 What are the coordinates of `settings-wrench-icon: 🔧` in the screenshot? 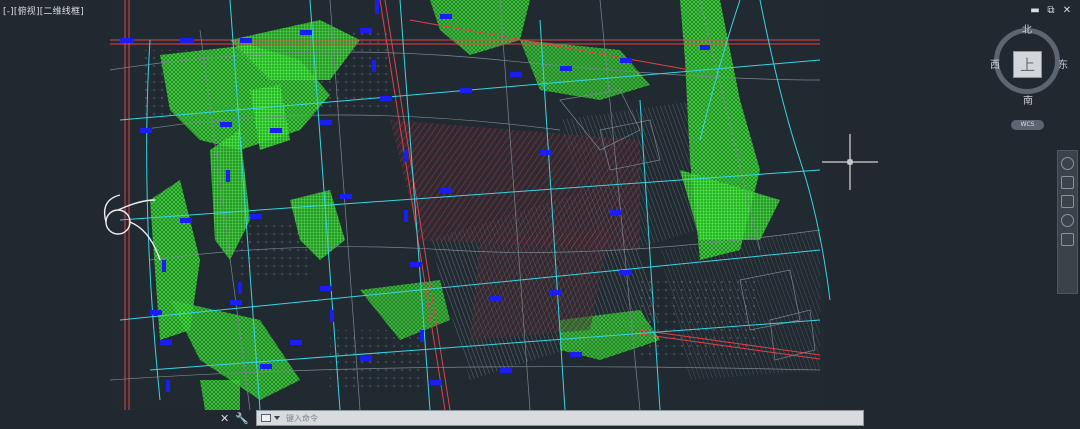 It's located at (242, 418).